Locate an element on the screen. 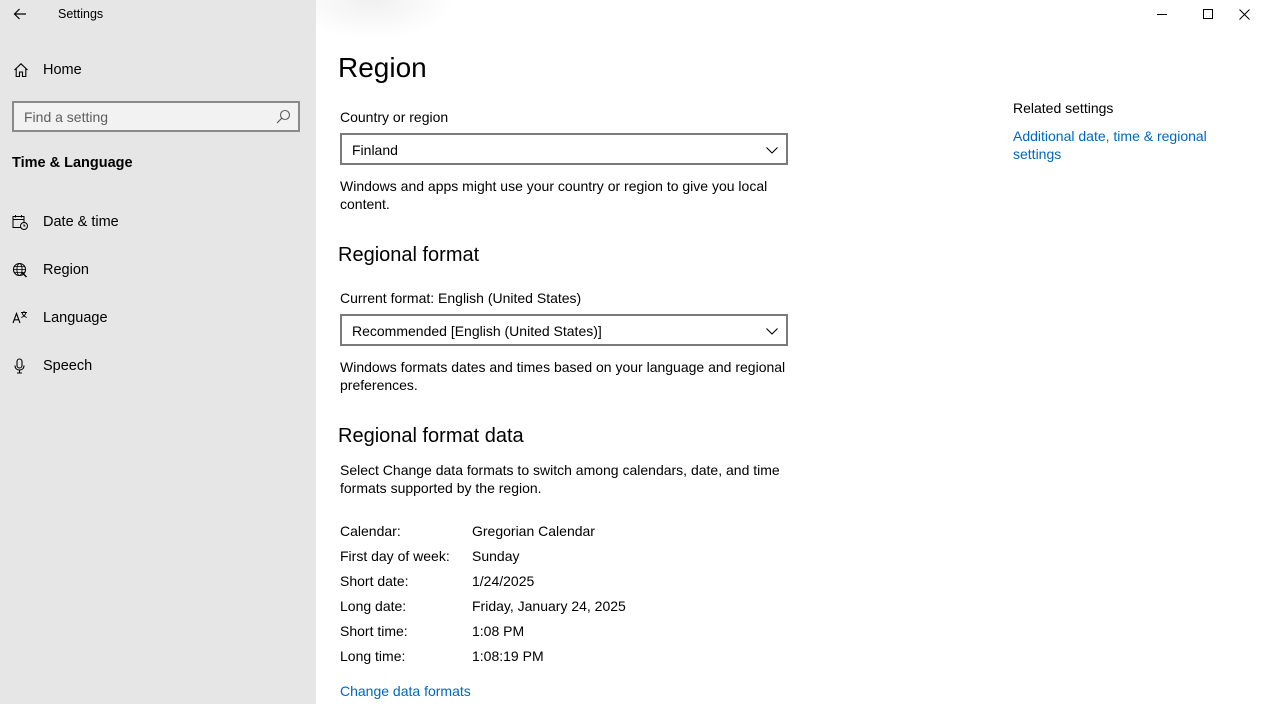 This screenshot has width=1267, height=704. sidebar-item-label: Date & time is located at coordinates (81, 222).